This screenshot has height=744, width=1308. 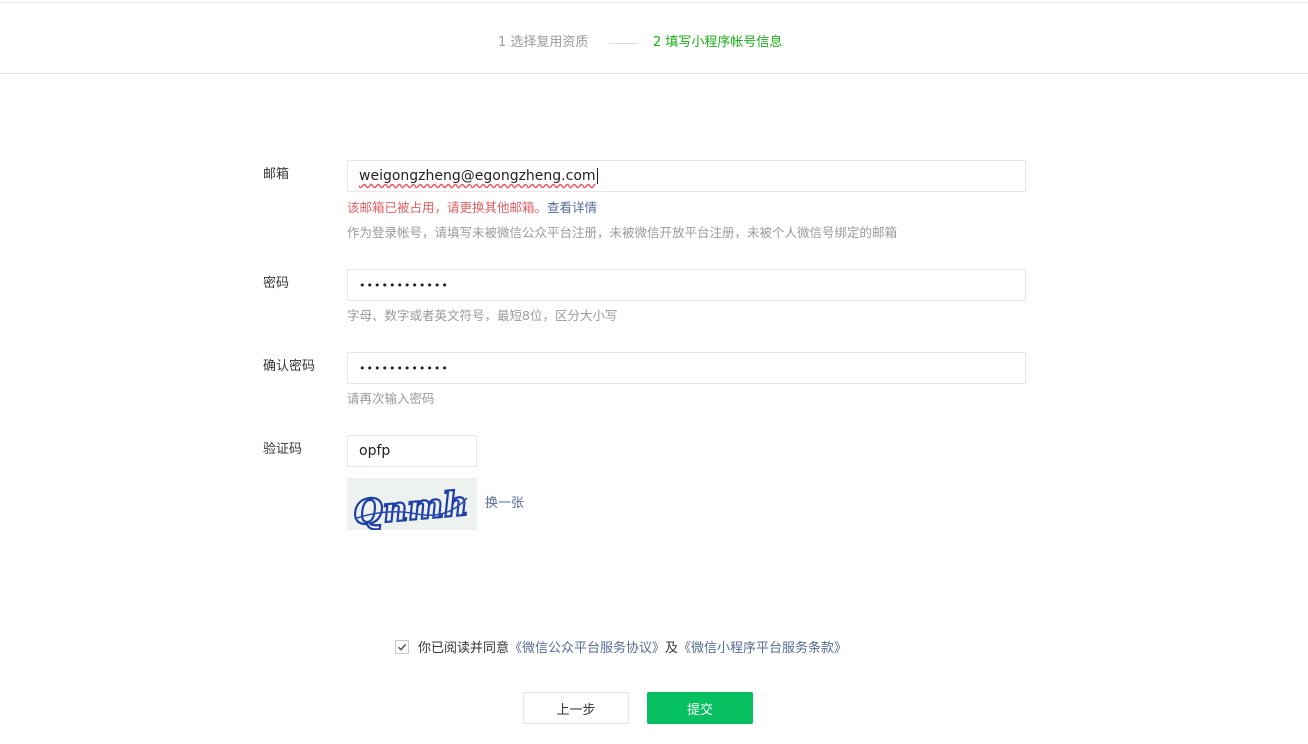 I want to click on password-field: ••••••••••••, so click(x=686, y=285).